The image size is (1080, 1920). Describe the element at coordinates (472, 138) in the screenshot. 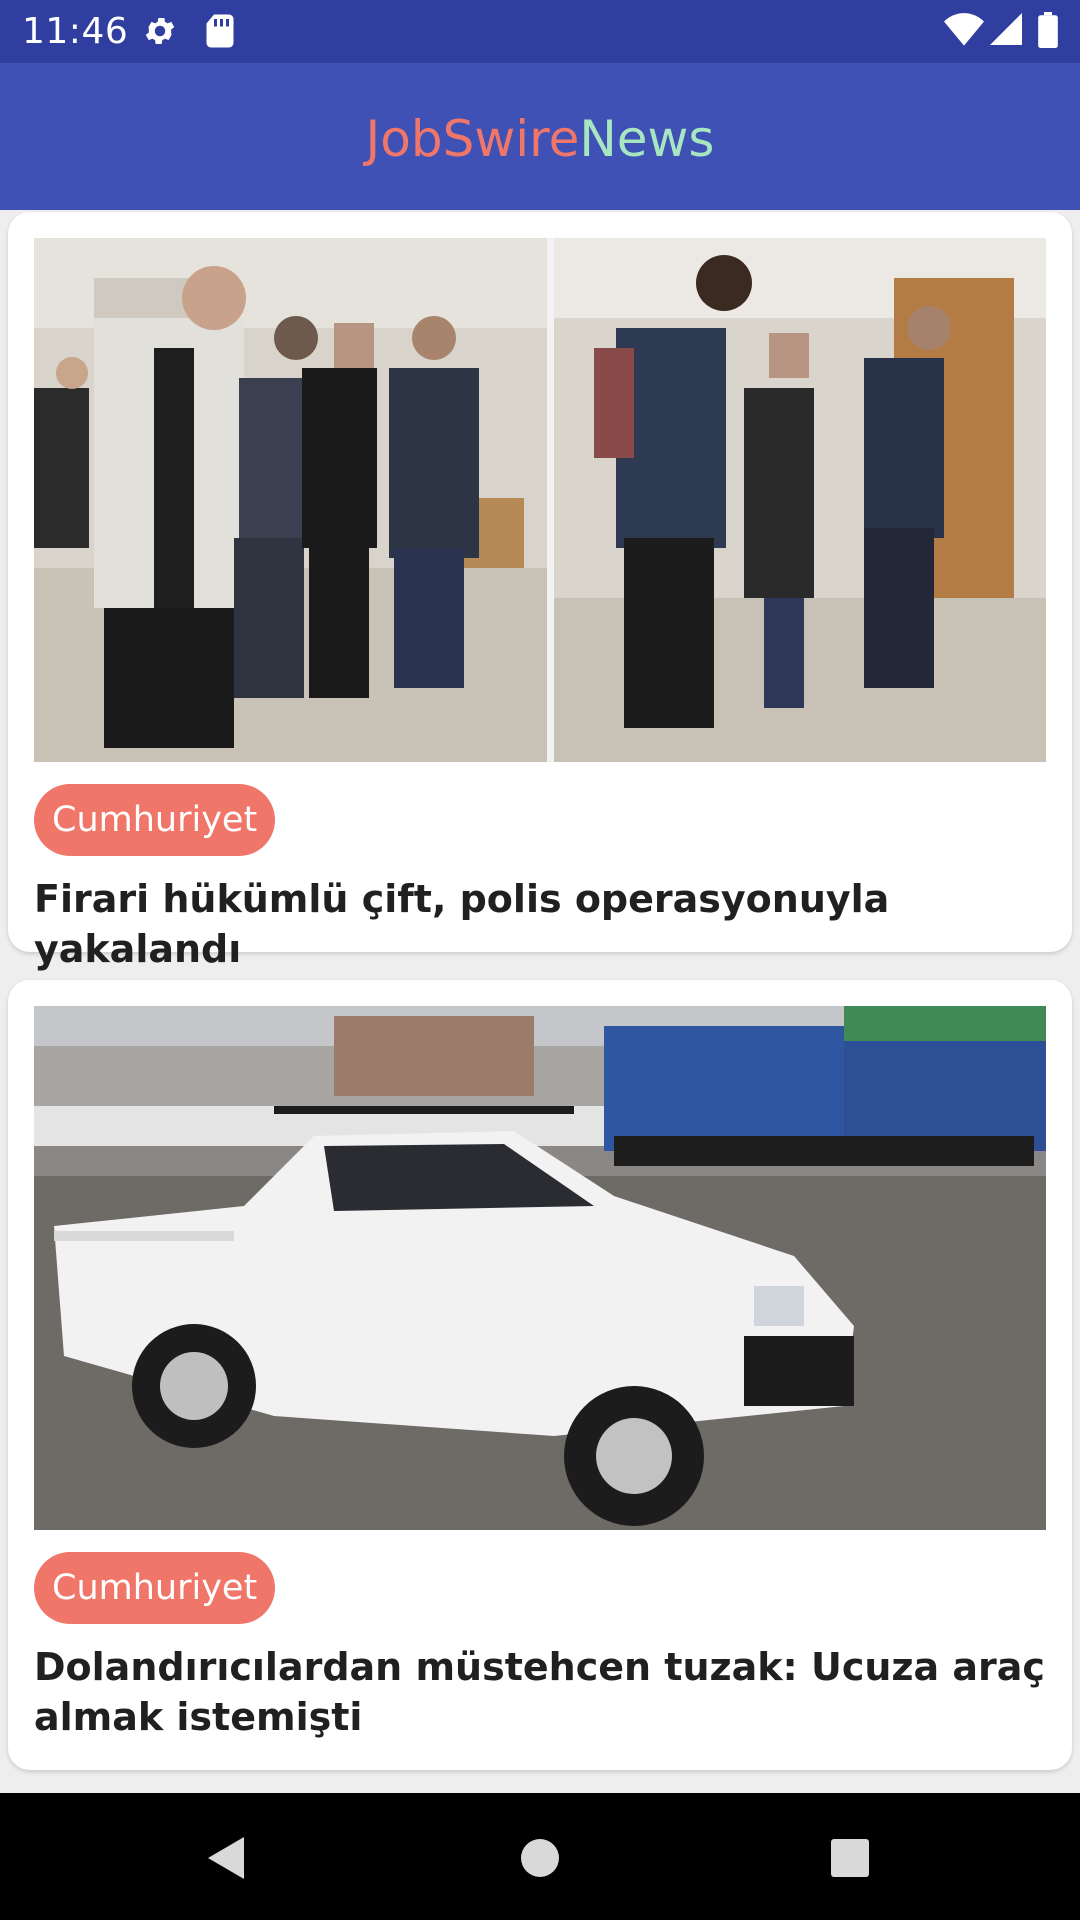

I see `app-title-part1: JobSwire` at that location.